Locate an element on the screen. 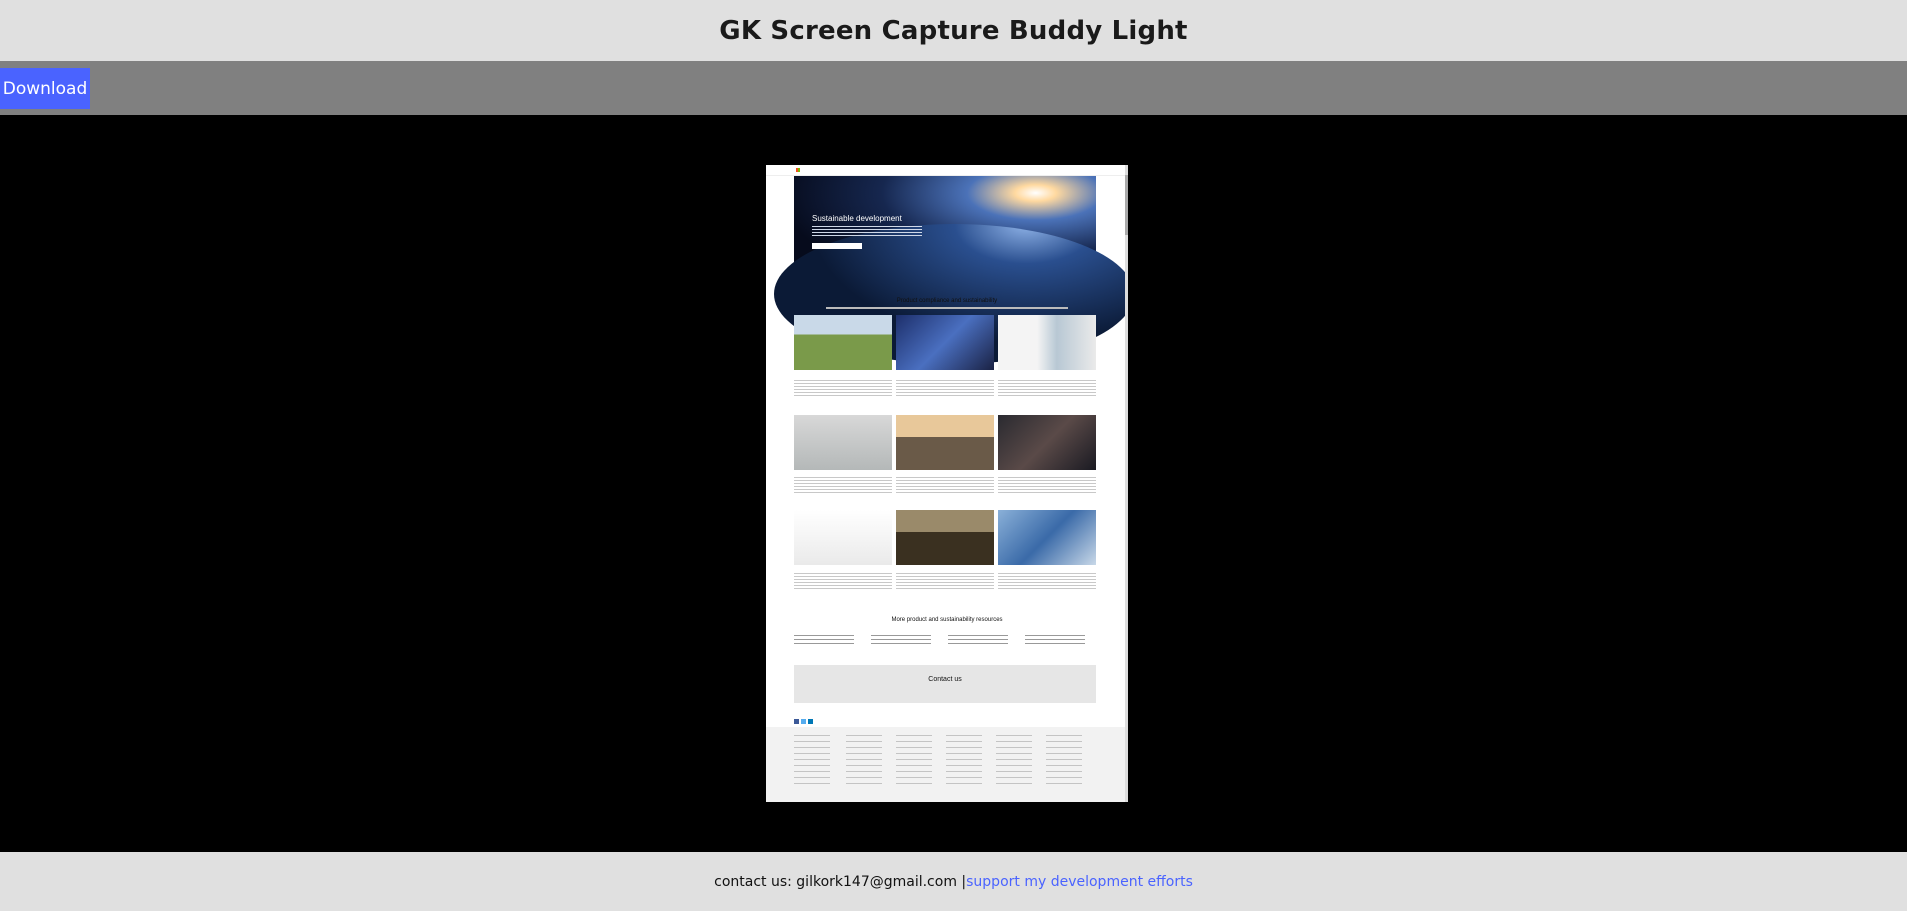 This screenshot has width=1907, height=911. preview-footer is located at coordinates (947, 764).